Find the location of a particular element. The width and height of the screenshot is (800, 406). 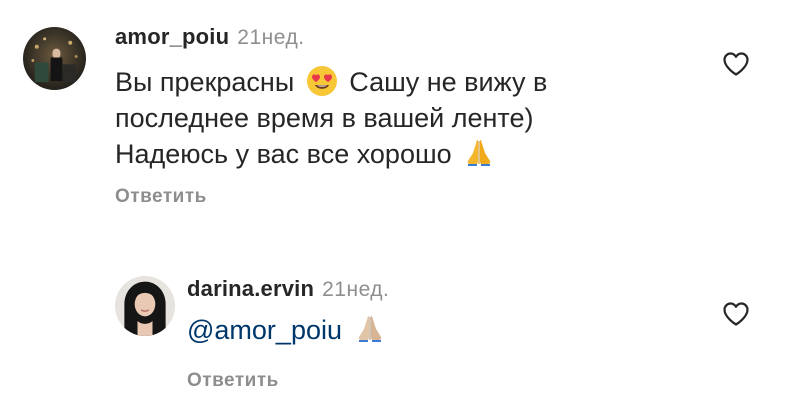

folded-hands-light-emoji is located at coordinates (370, 329).